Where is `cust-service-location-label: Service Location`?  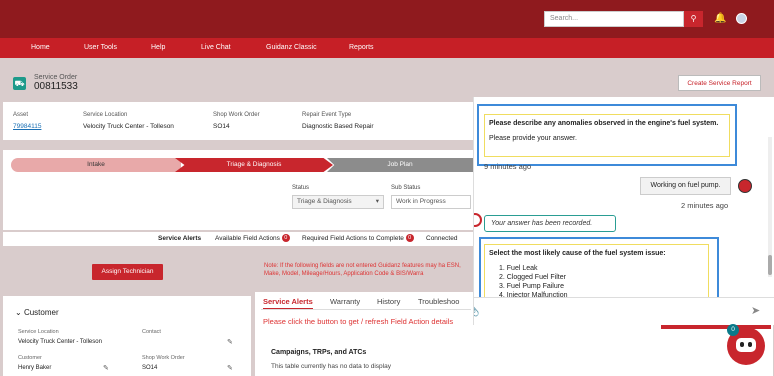
cust-service-location-label: Service Location is located at coordinates (38, 332).